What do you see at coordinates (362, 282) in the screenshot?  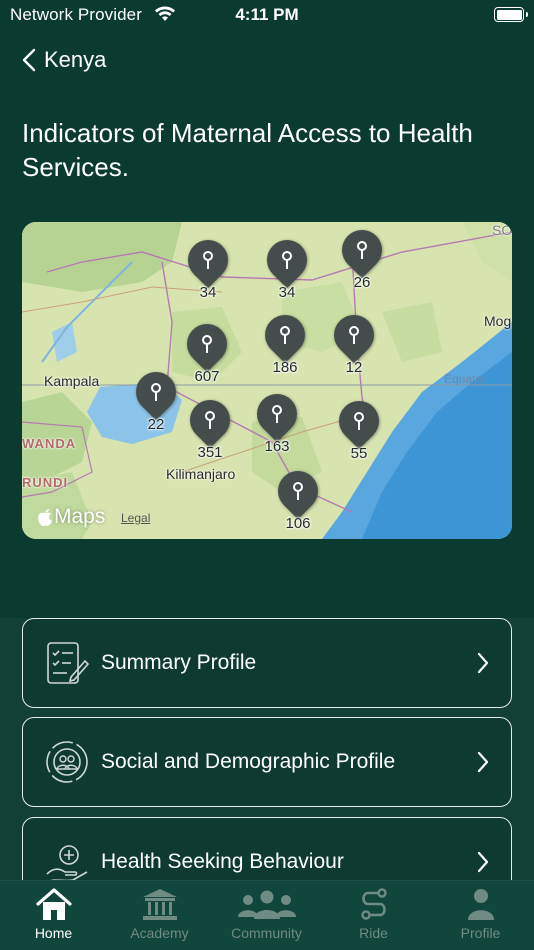 I see `pin-count: 26` at bounding box center [362, 282].